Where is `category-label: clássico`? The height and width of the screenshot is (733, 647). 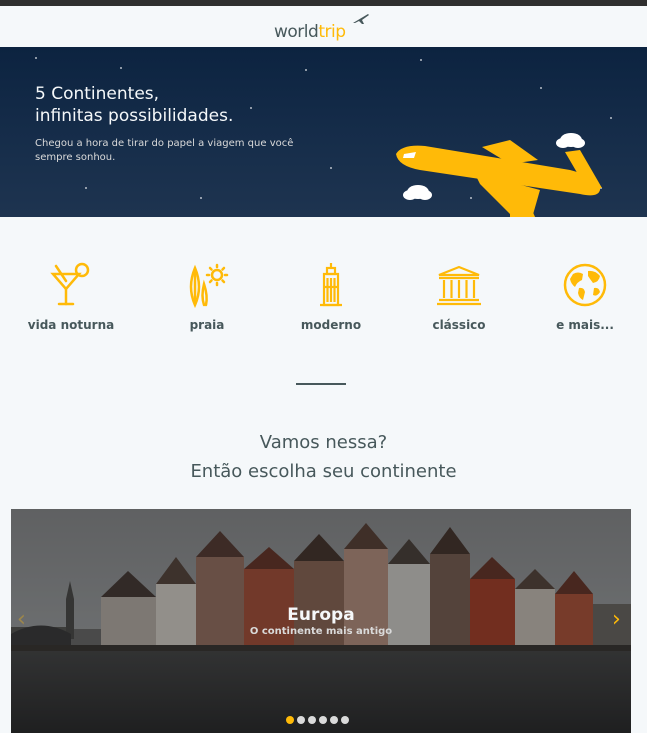 category-label: clássico is located at coordinates (459, 325).